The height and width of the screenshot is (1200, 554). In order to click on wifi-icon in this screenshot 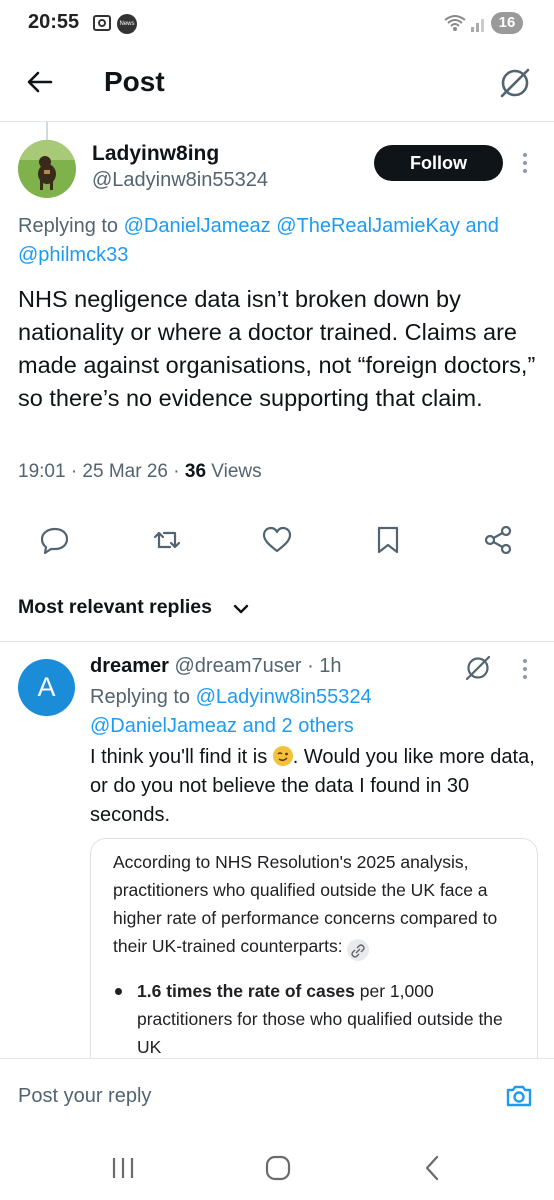, I will do `click(455, 23)`.